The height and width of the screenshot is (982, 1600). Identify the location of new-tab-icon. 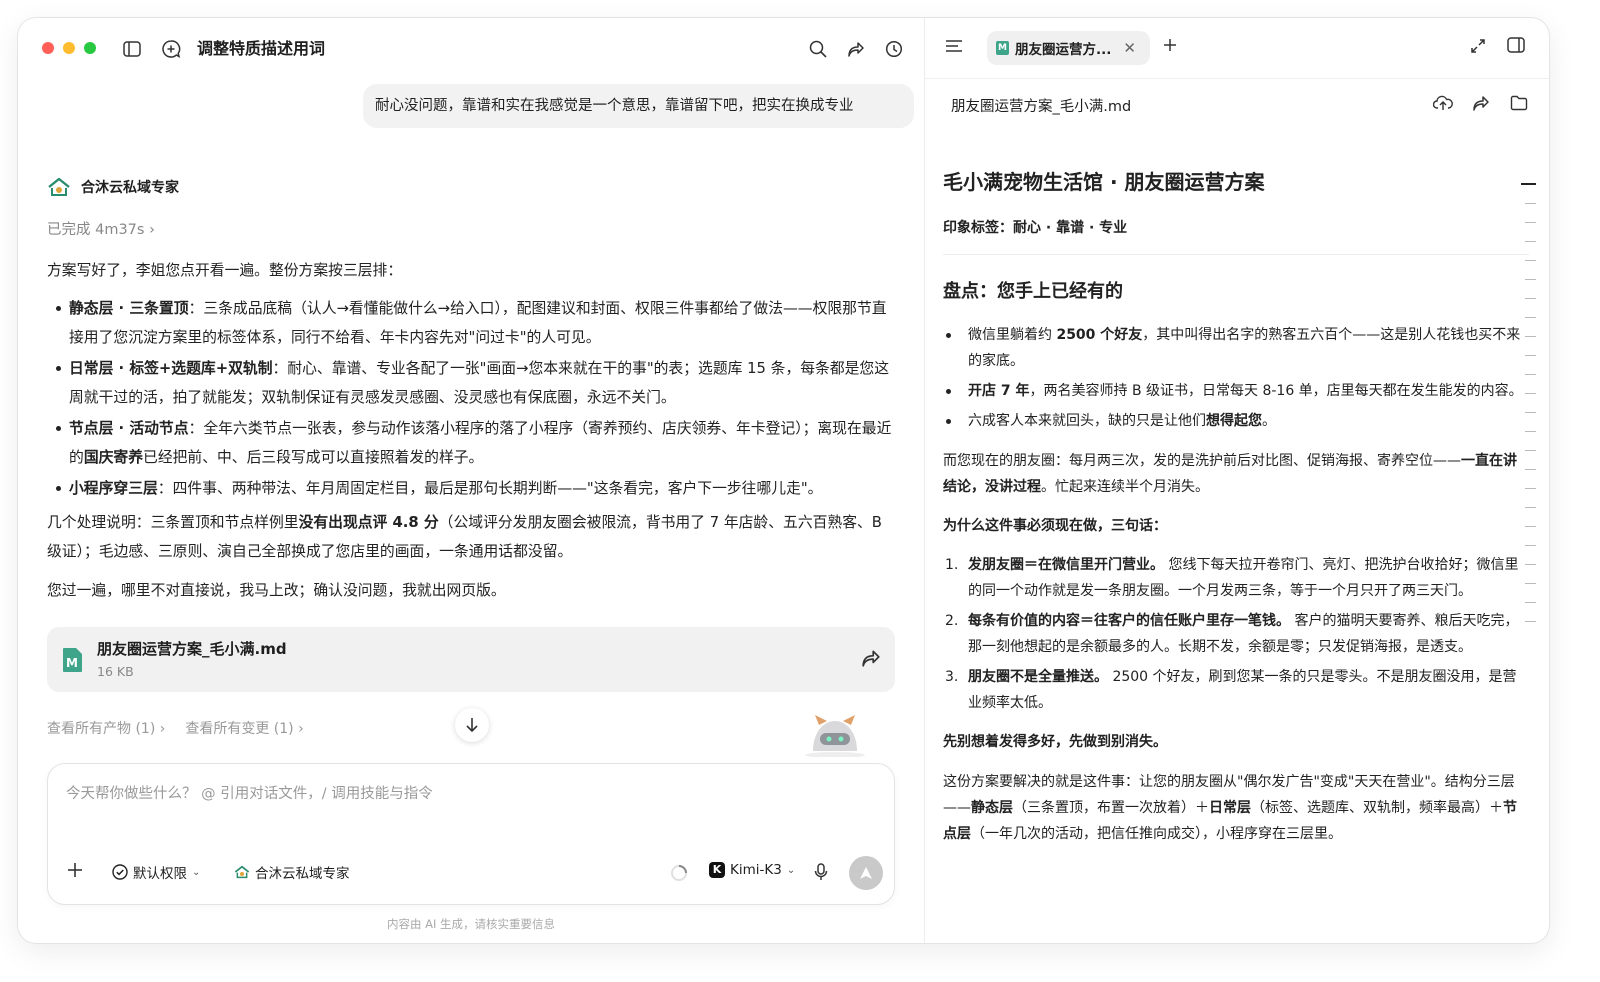
(1170, 45).